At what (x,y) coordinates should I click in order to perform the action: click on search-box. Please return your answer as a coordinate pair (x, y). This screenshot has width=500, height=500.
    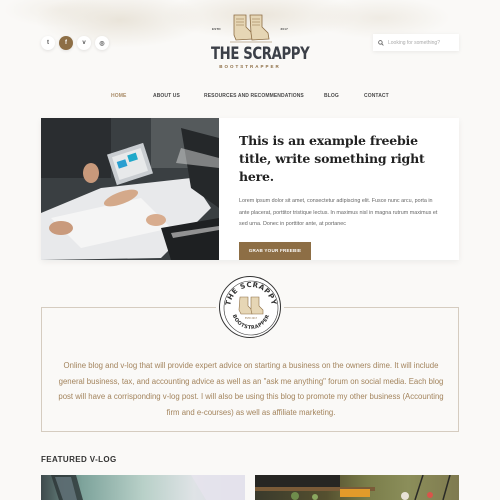
    Looking at the image, I should click on (416, 42).